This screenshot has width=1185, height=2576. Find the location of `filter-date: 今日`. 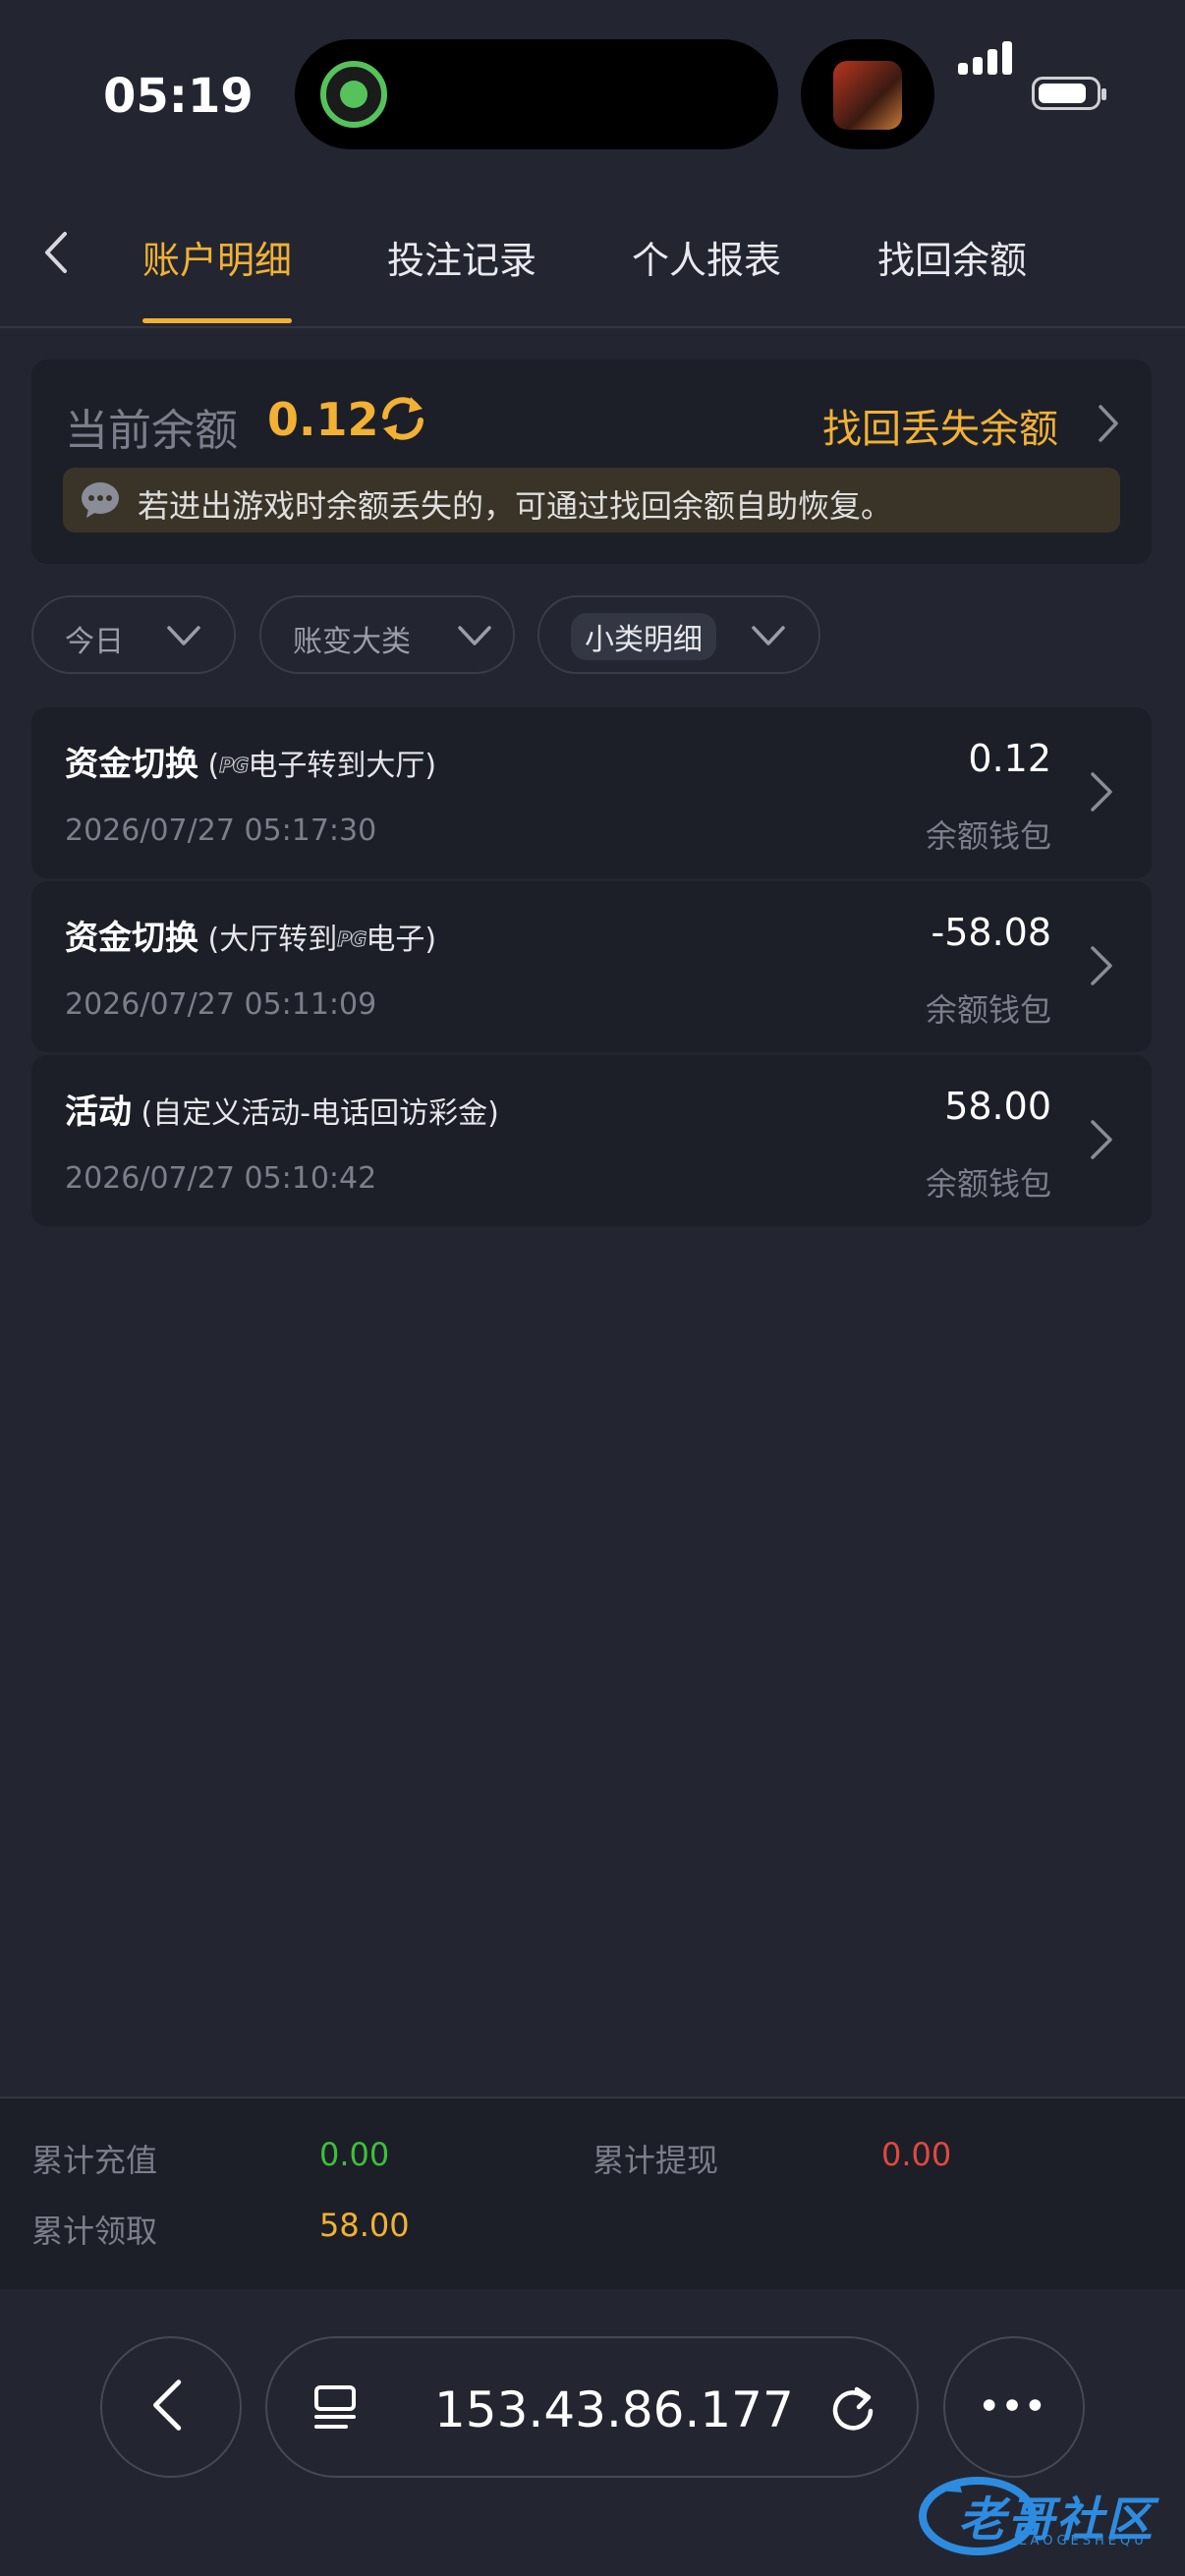

filter-date: 今日 is located at coordinates (134, 634).